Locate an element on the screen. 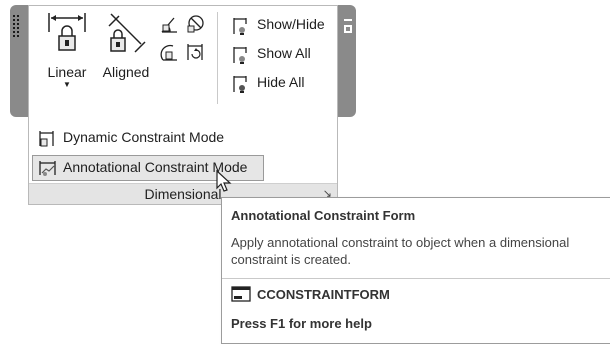 The image size is (610, 344). linear-button: Linear ▼ is located at coordinates (67, 50).